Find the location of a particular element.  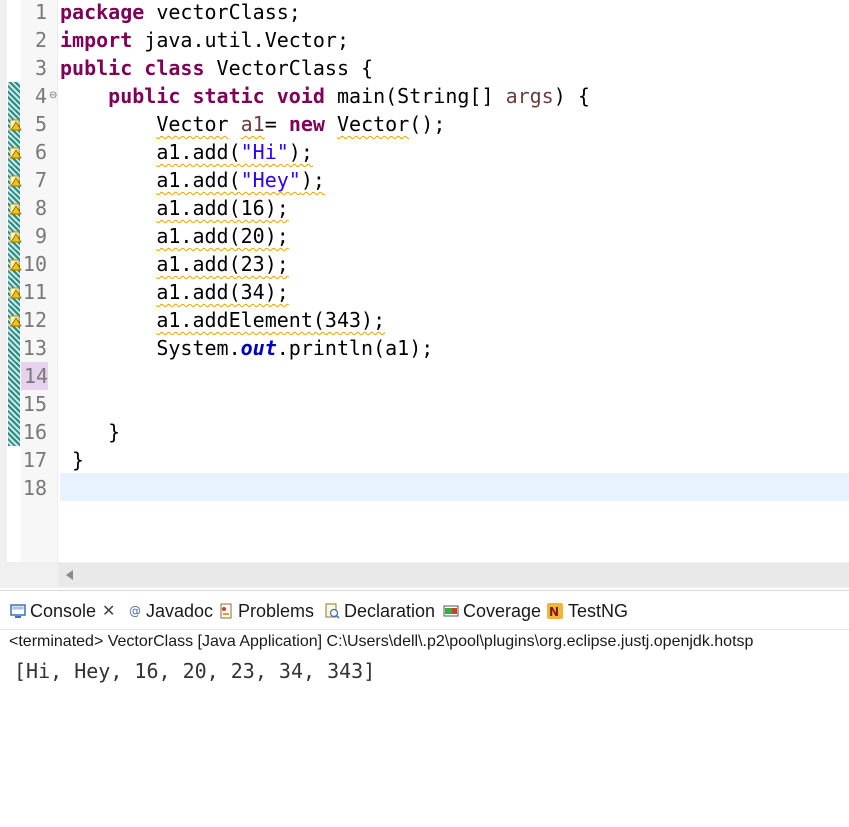

tab-problems: Problems is located at coordinates (266, 611).